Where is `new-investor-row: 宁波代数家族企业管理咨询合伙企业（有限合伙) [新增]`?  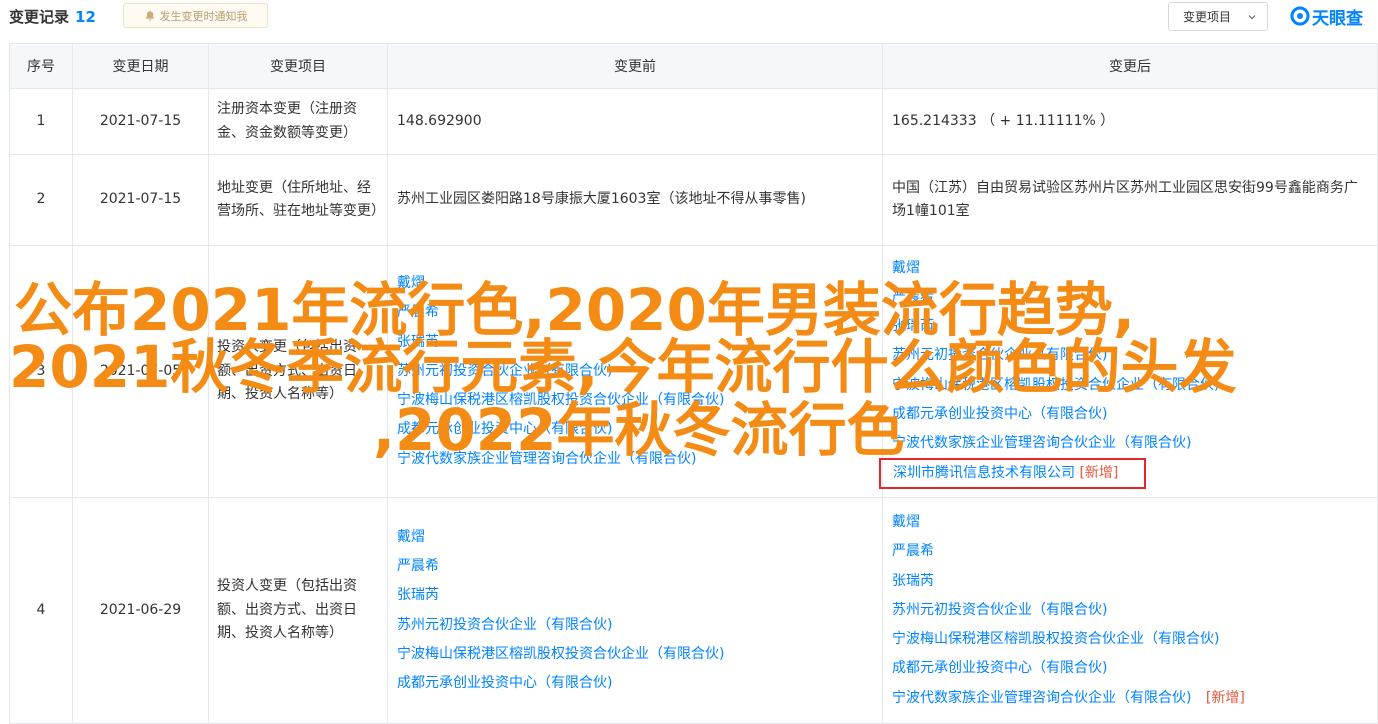 new-investor-row: 宁波代数家族企业管理咨询合伙企业（有限合伙) [新增] is located at coordinates (1130, 698).